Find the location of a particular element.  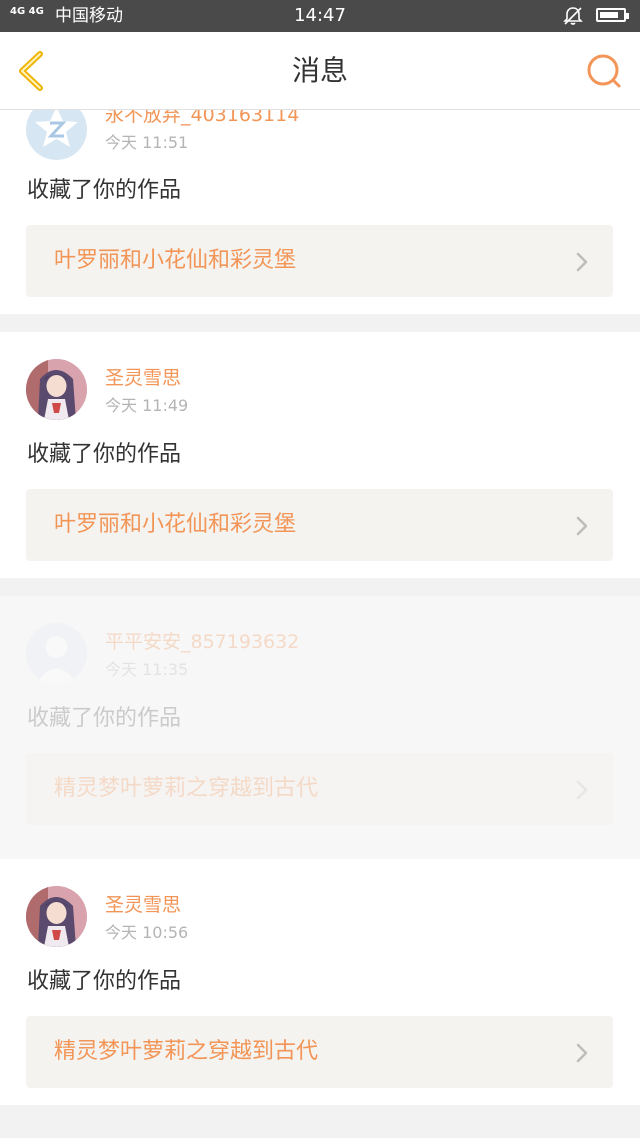

search-icon is located at coordinates (604, 72).